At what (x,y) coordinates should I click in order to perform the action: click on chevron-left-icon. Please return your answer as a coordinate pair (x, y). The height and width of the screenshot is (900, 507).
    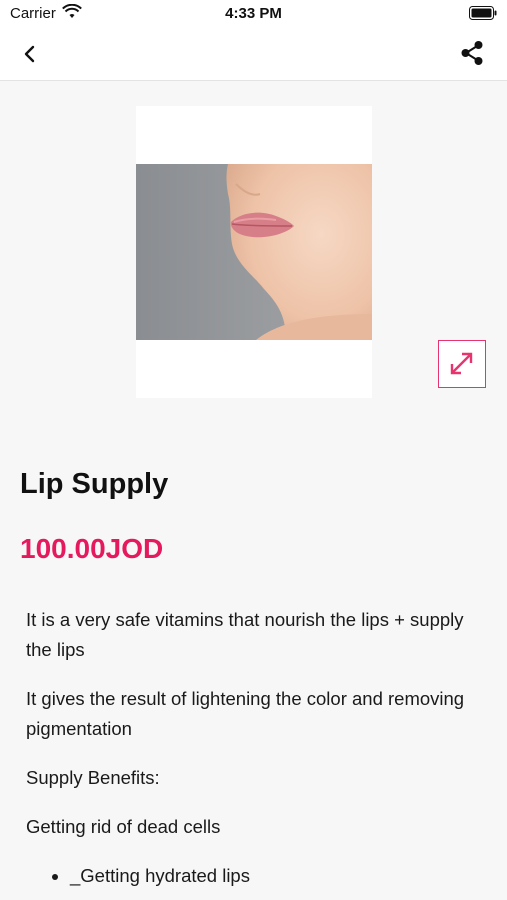
    Looking at the image, I should click on (29, 54).